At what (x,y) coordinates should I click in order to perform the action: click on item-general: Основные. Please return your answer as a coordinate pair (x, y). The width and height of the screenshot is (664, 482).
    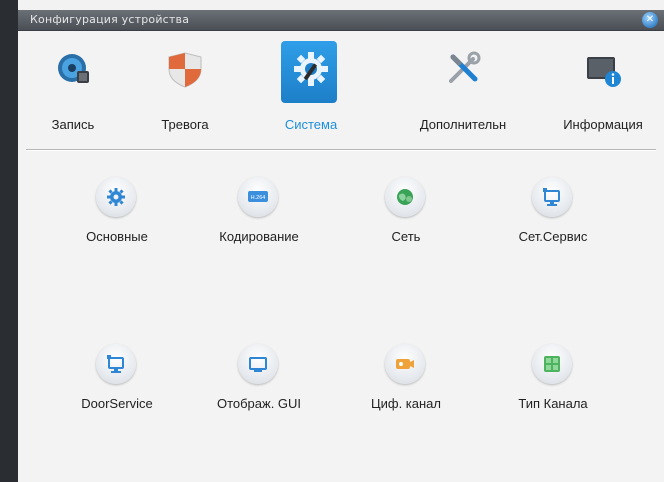
    Looking at the image, I should click on (117, 222).